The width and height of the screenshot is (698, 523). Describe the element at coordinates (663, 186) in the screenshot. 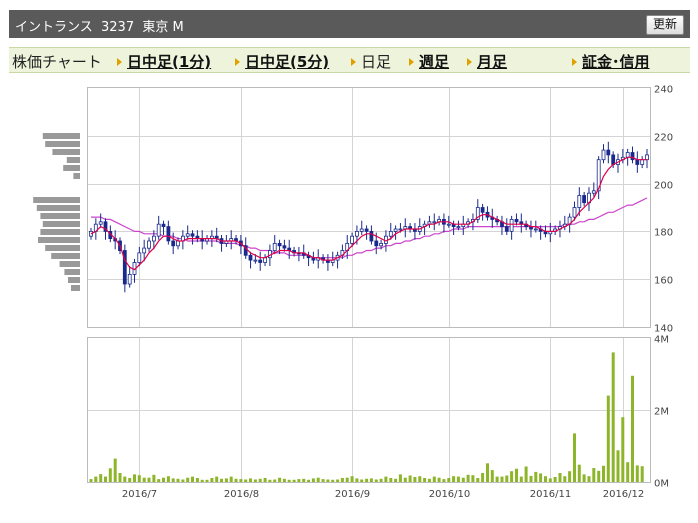

I see `price-tick-label: 200` at that location.